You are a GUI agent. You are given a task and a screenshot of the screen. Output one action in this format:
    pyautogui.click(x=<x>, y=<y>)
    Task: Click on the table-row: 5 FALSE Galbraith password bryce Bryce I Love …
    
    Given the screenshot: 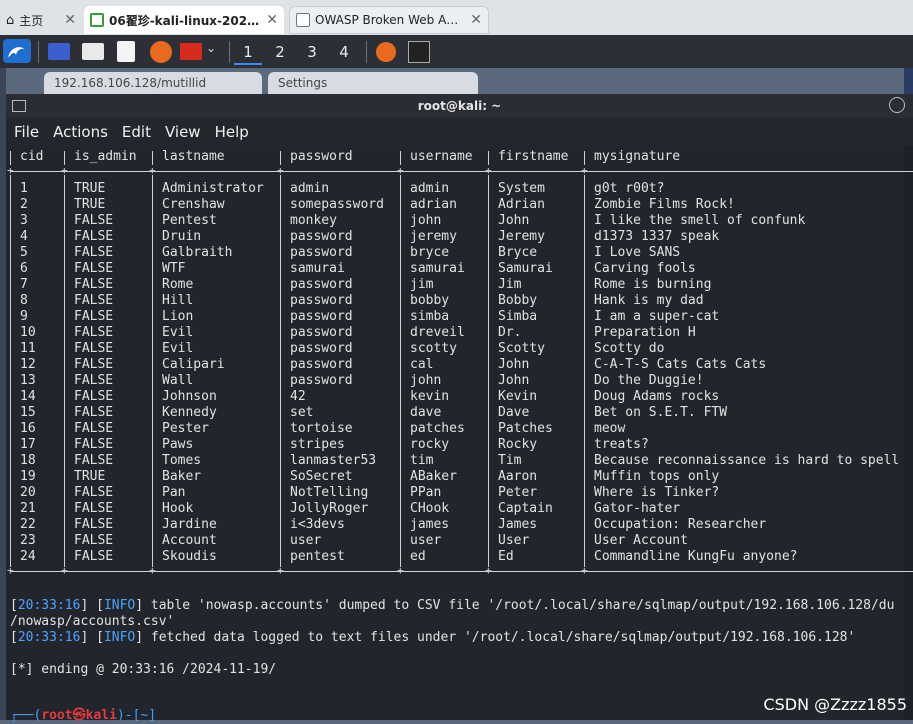 What is the action you would take?
    pyautogui.click(x=459, y=253)
    